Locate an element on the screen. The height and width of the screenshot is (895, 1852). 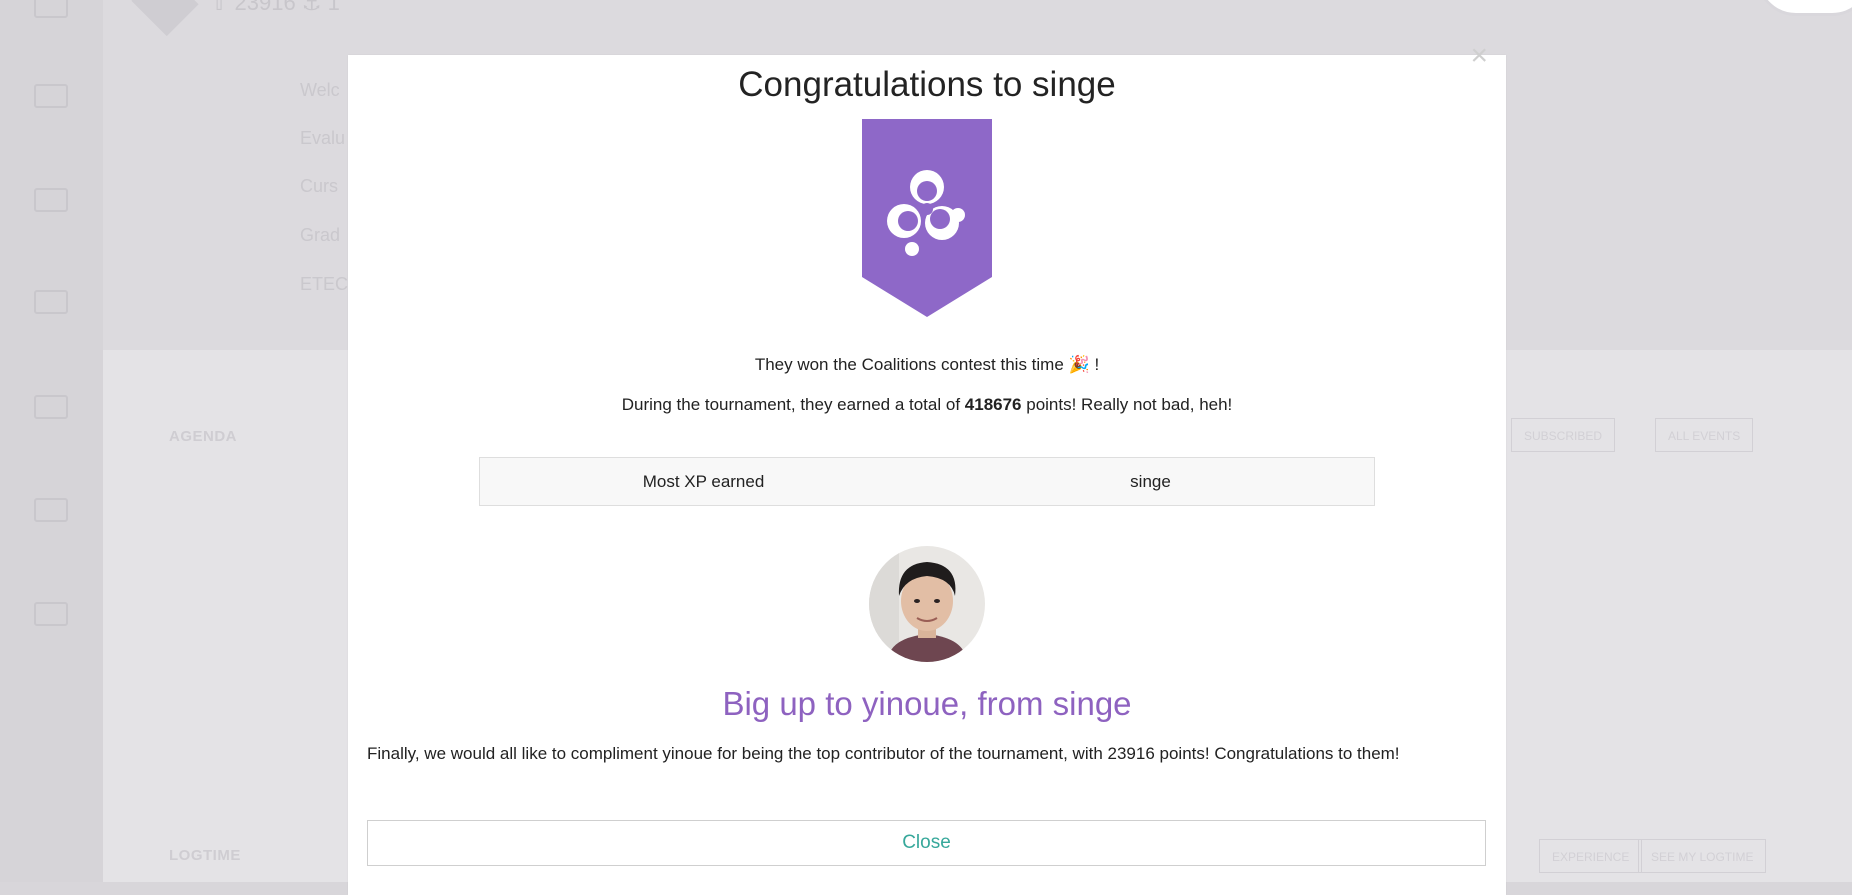
agenda-title: AGENDA is located at coordinates (203, 436).